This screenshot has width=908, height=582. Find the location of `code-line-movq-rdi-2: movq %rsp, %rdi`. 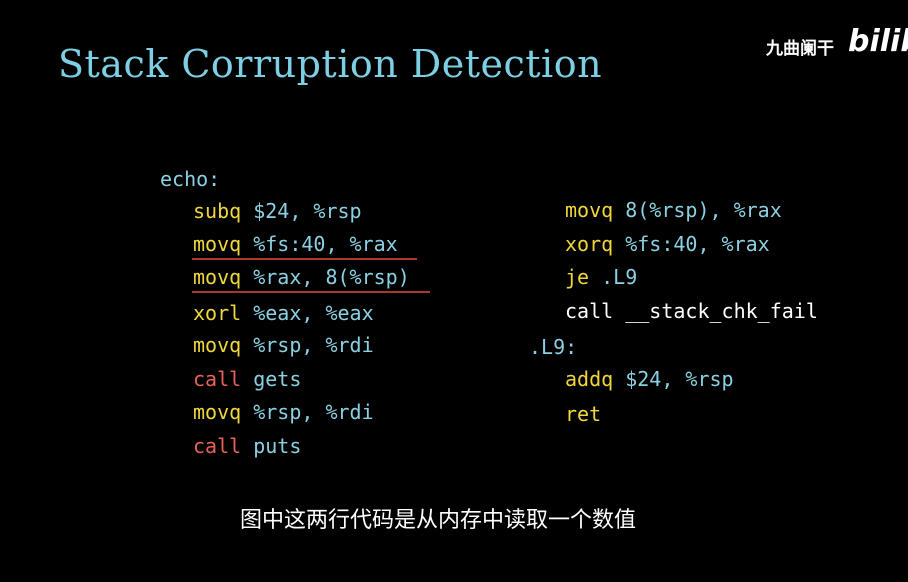

code-line-movq-rdi-2: movq %rsp, %rdi is located at coordinates (283, 412).